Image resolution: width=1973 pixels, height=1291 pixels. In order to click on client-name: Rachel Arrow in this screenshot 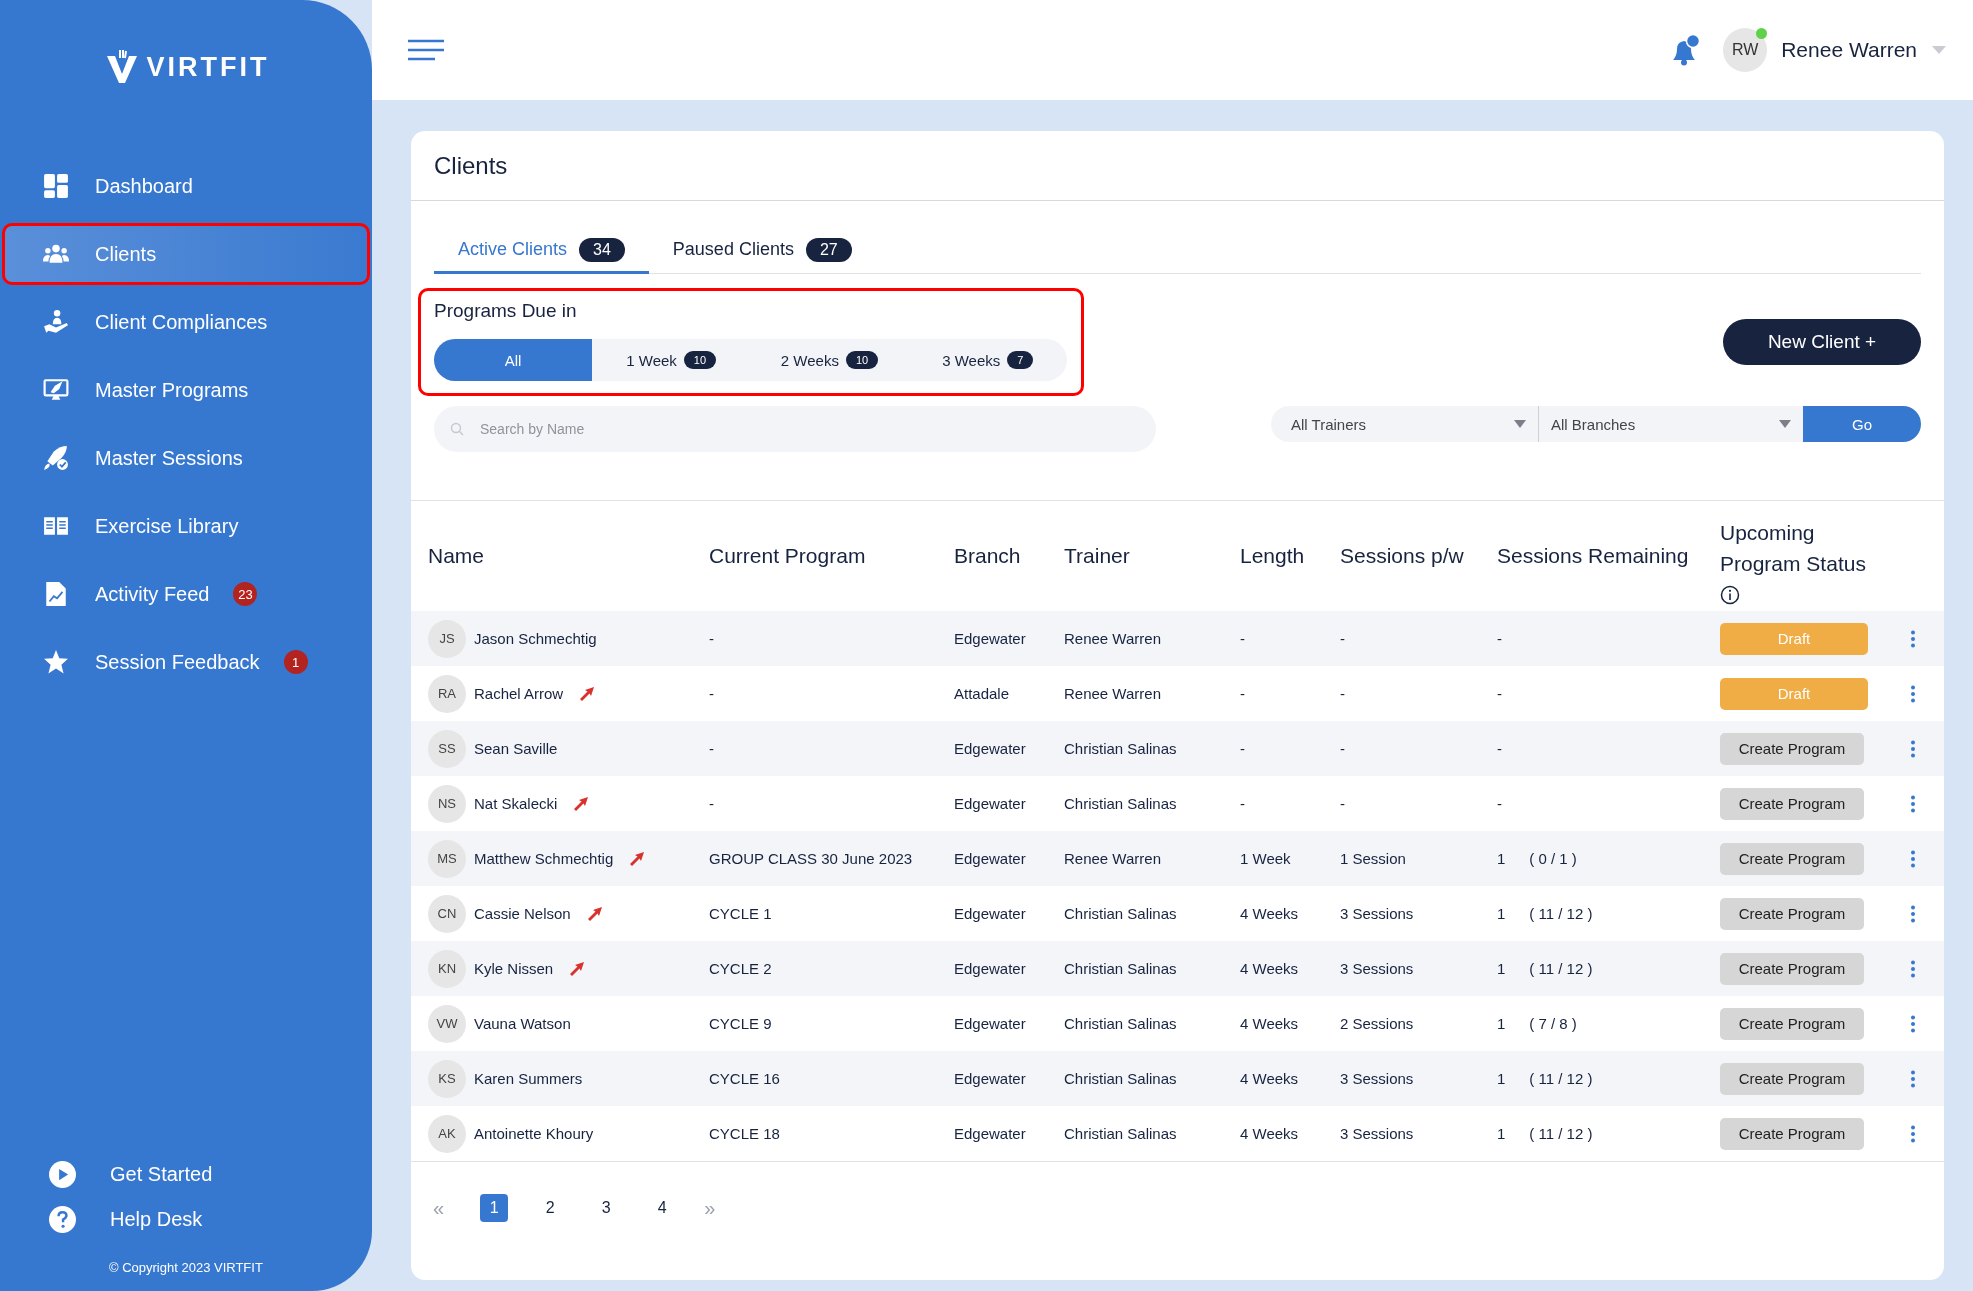, I will do `click(519, 693)`.